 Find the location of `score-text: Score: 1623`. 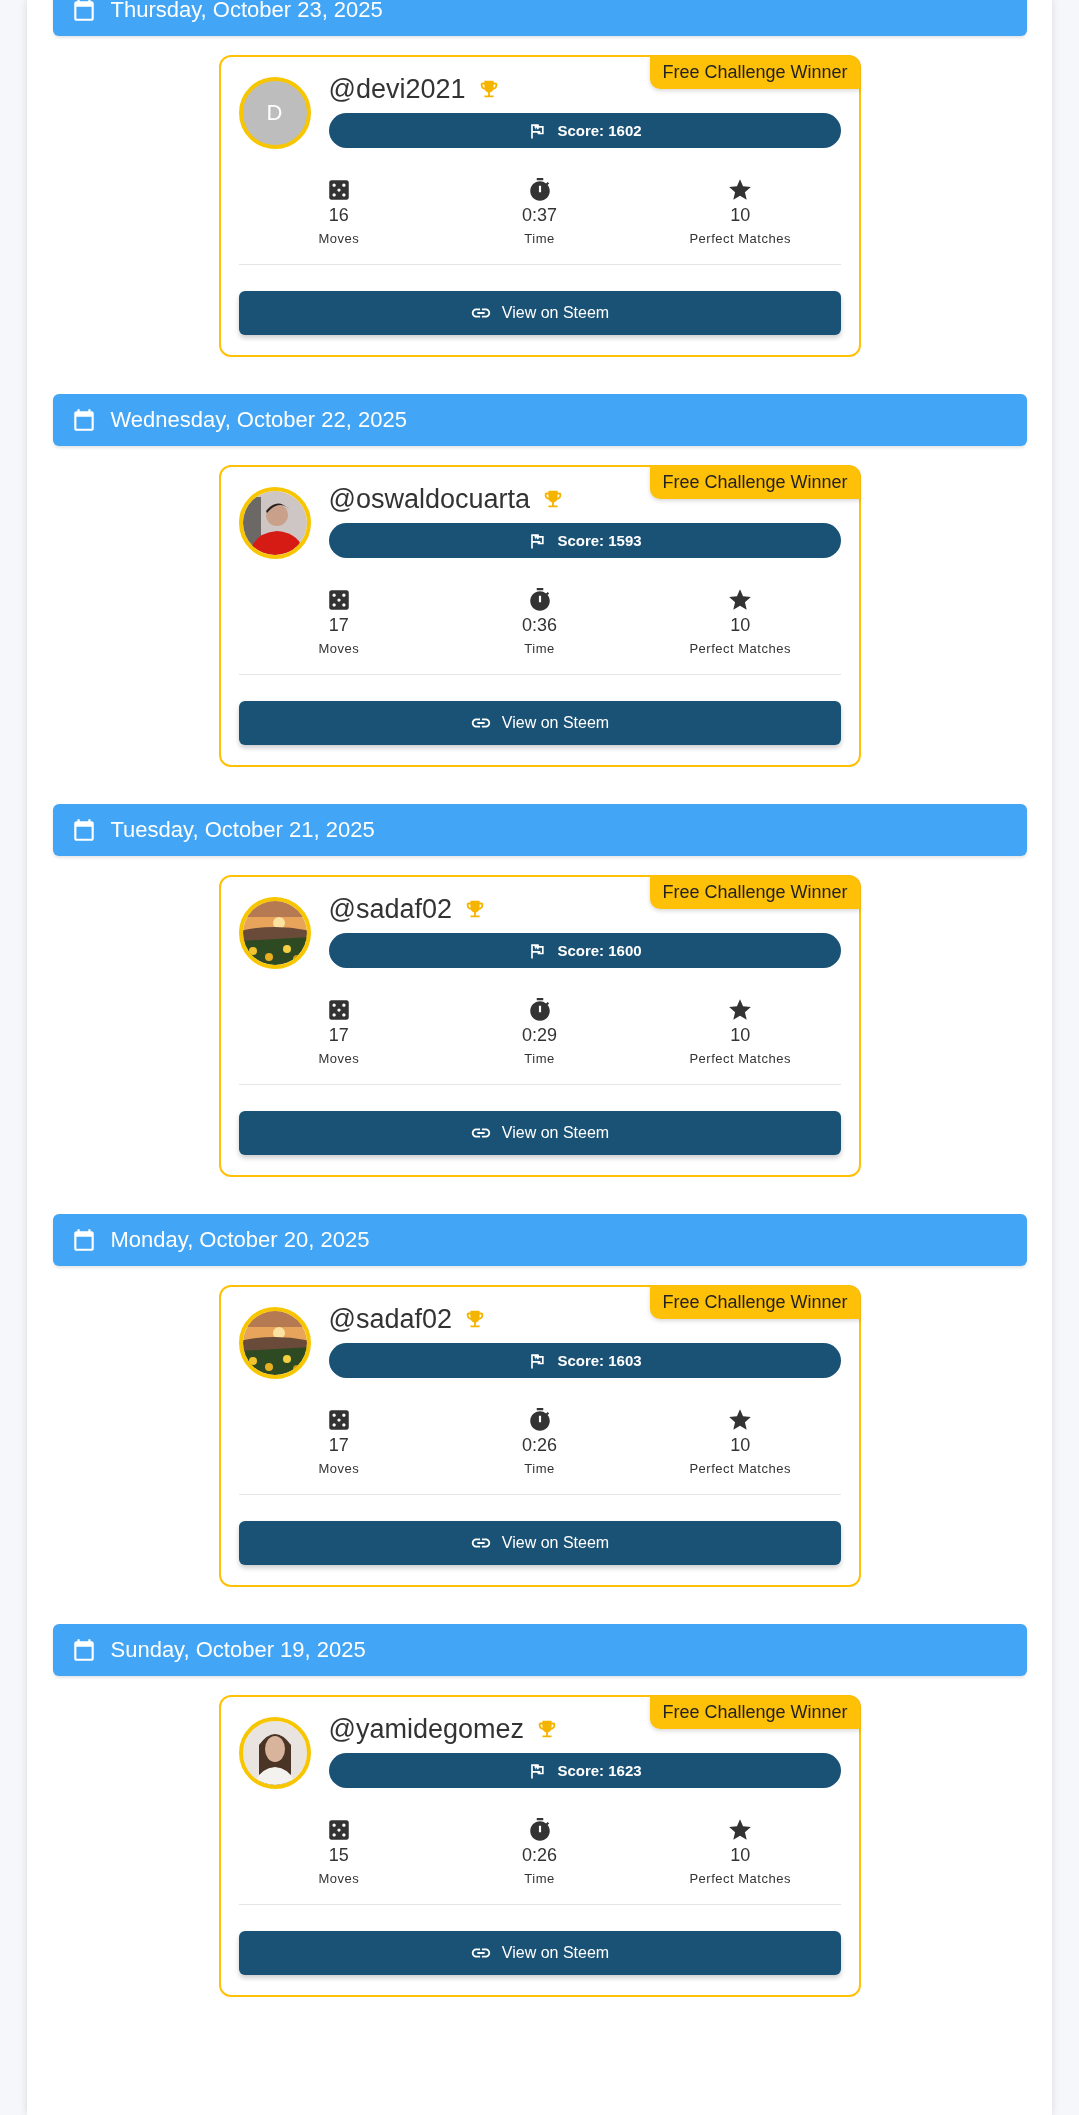

score-text: Score: 1623 is located at coordinates (599, 1770).